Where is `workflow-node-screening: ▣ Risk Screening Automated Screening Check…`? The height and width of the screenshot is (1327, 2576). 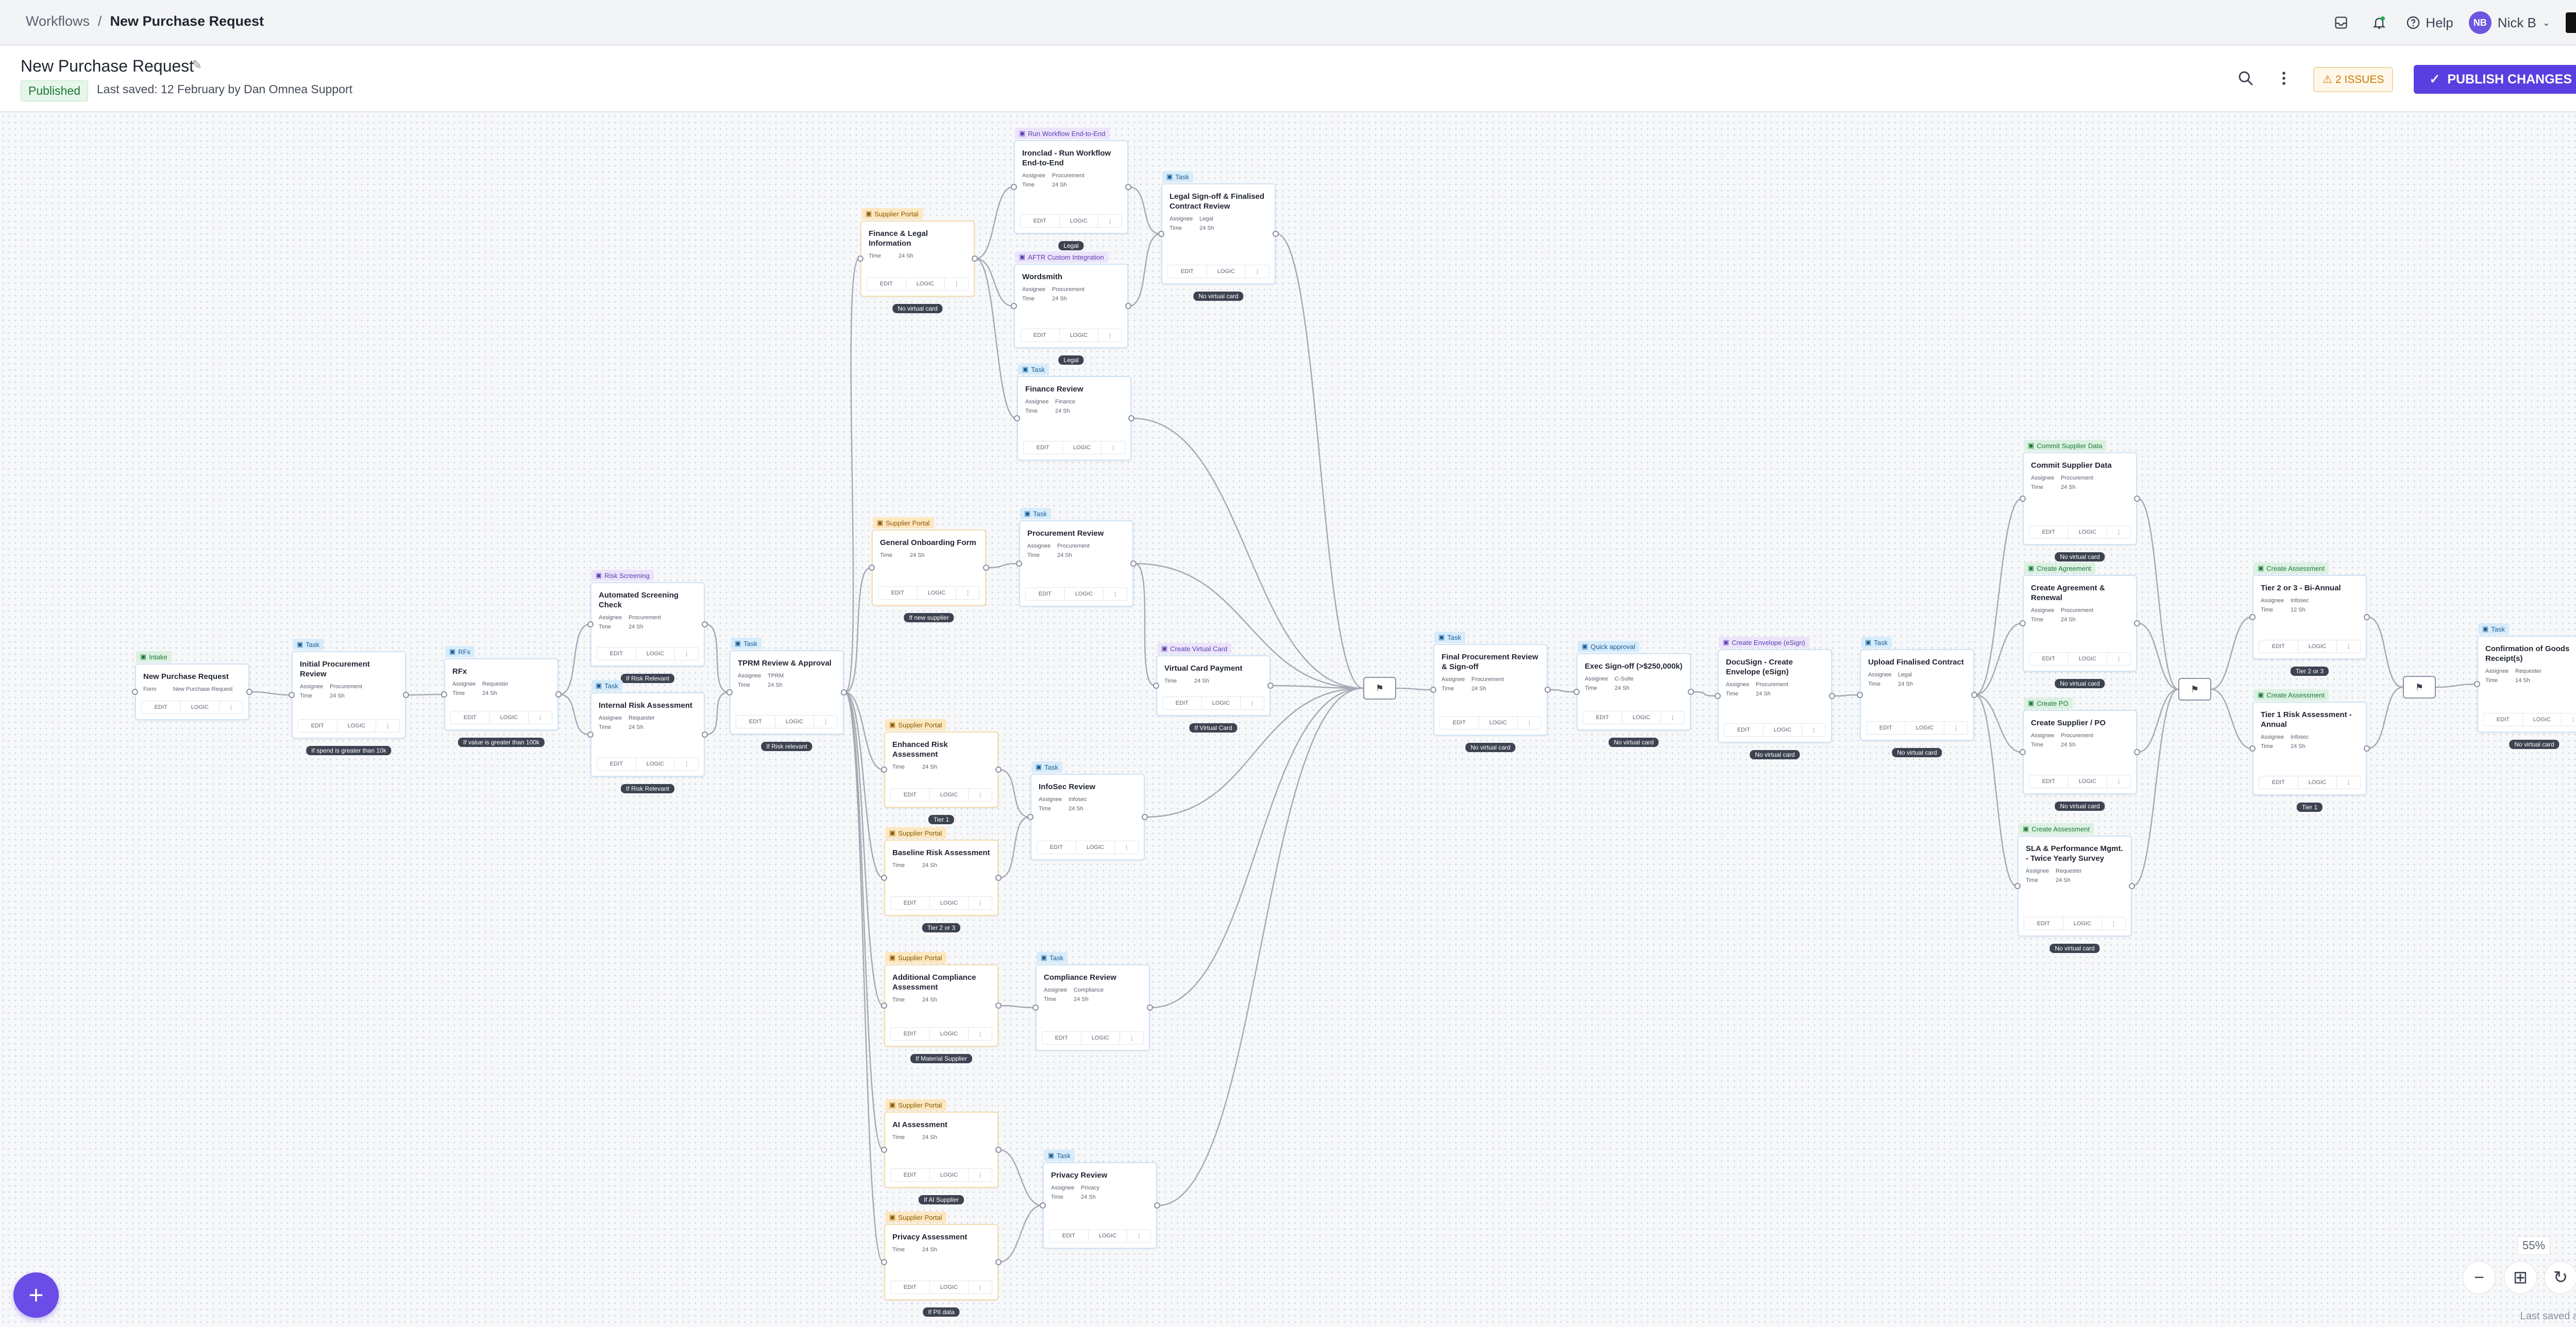 workflow-node-screening: ▣ Risk Screening Automated Screening Check… is located at coordinates (647, 618).